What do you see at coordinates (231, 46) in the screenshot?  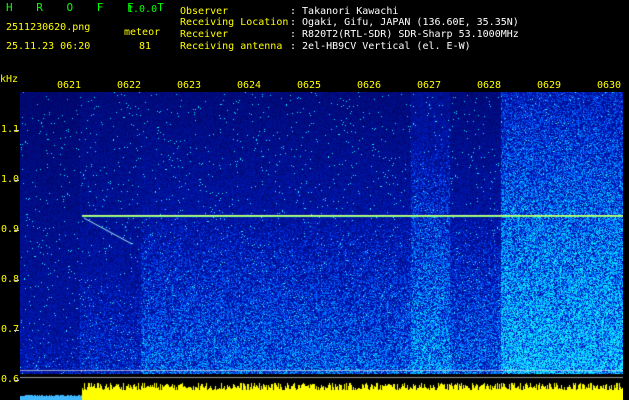 I see `antenna-label: Receiving antenna` at bounding box center [231, 46].